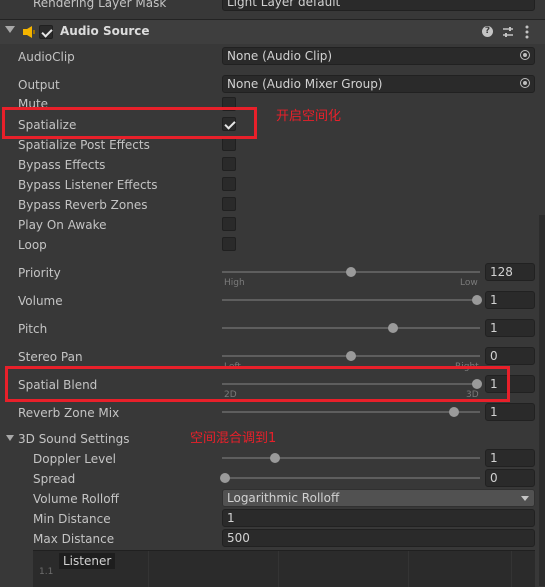  I want to click on more-options-icon, so click(527, 32).